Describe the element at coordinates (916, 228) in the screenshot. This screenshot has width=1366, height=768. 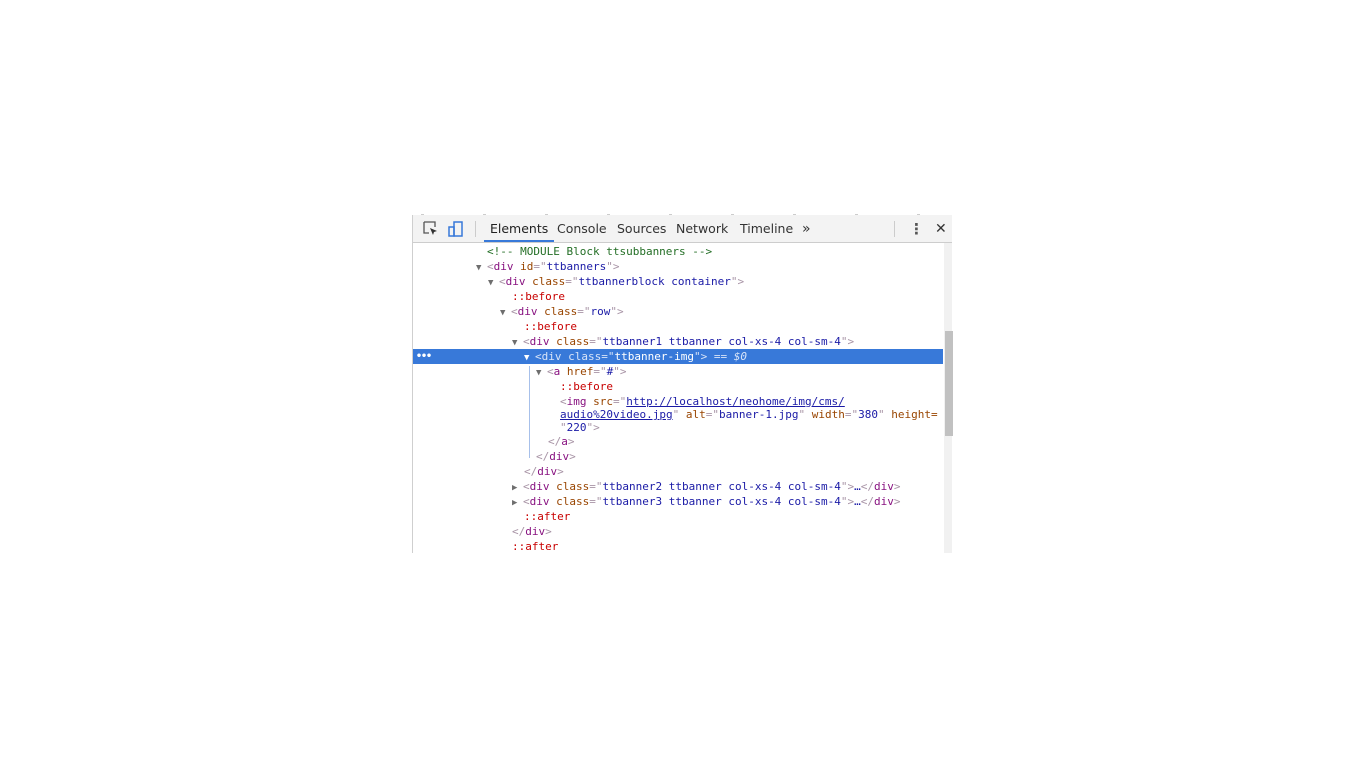
I see `menu-icon: ⋮` at that location.